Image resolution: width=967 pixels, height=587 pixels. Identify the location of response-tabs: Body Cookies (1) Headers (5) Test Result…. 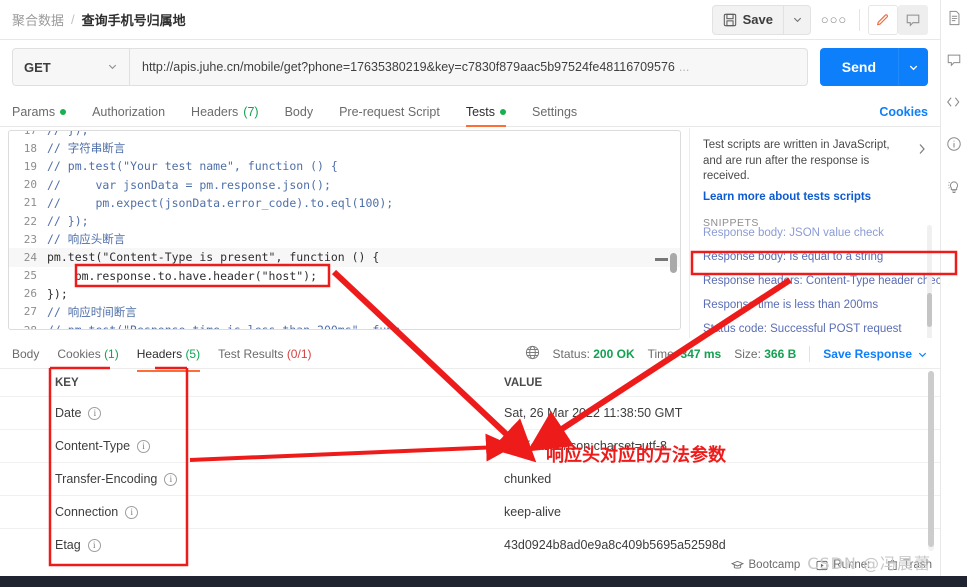
(470, 356).